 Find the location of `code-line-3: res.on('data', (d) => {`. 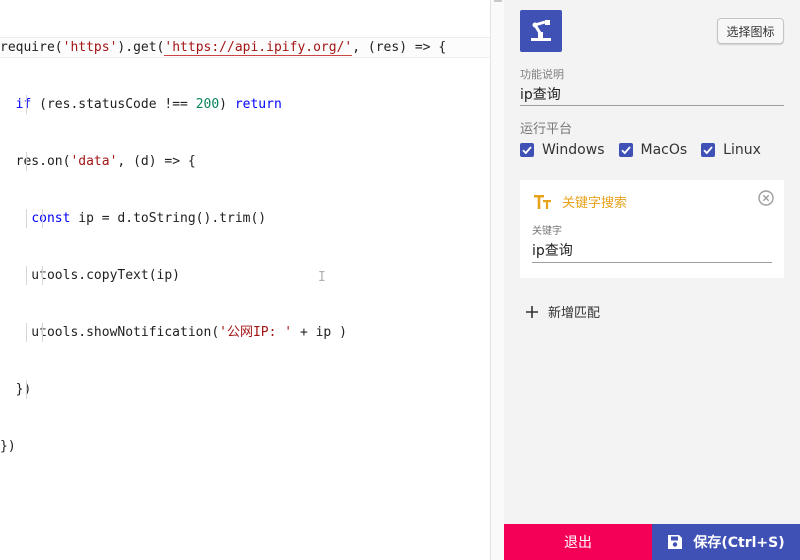

code-line-3: res.on('data', (d) => { is located at coordinates (245, 161).